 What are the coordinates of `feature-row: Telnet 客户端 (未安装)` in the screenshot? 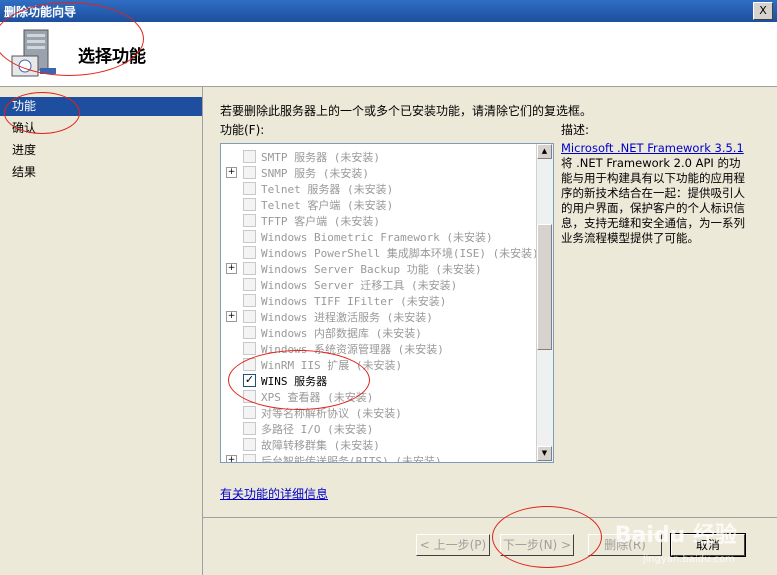 It's located at (379, 204).